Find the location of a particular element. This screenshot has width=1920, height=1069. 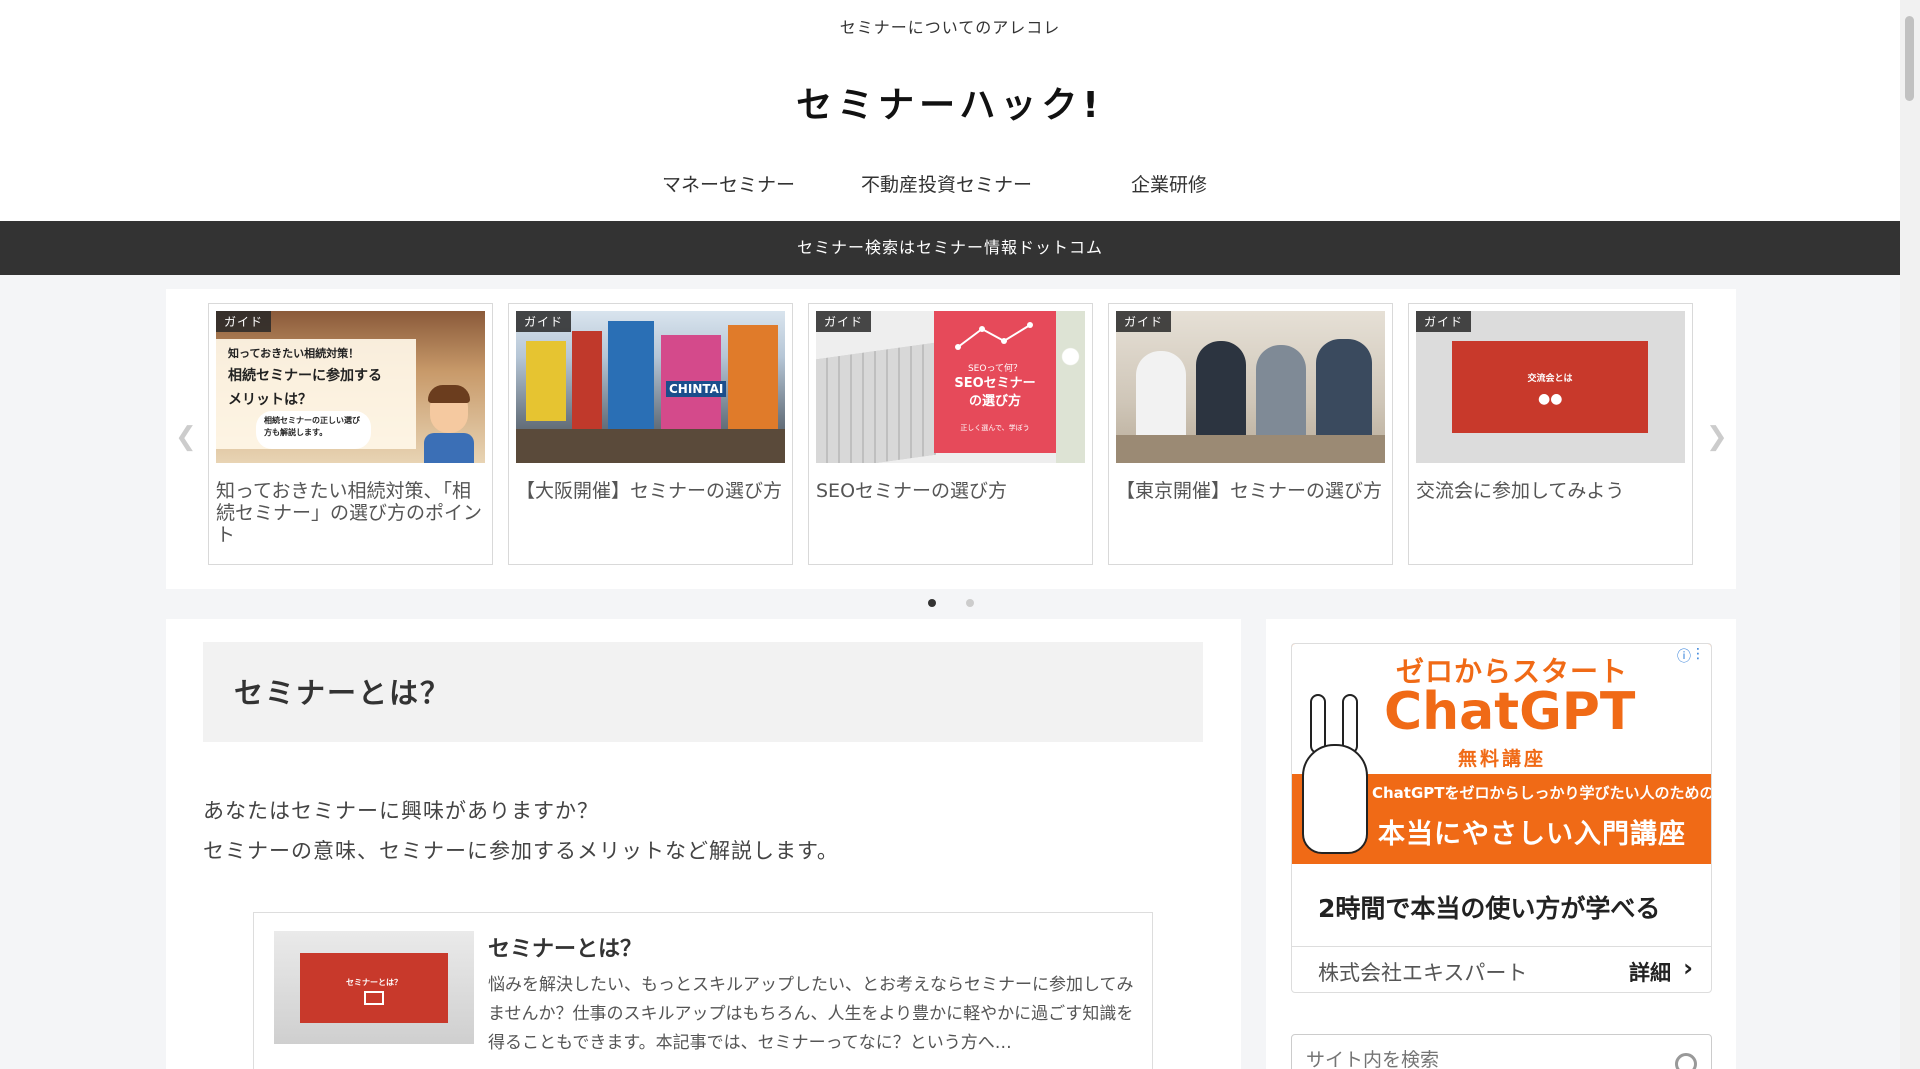

search-box is located at coordinates (1501, 1051).